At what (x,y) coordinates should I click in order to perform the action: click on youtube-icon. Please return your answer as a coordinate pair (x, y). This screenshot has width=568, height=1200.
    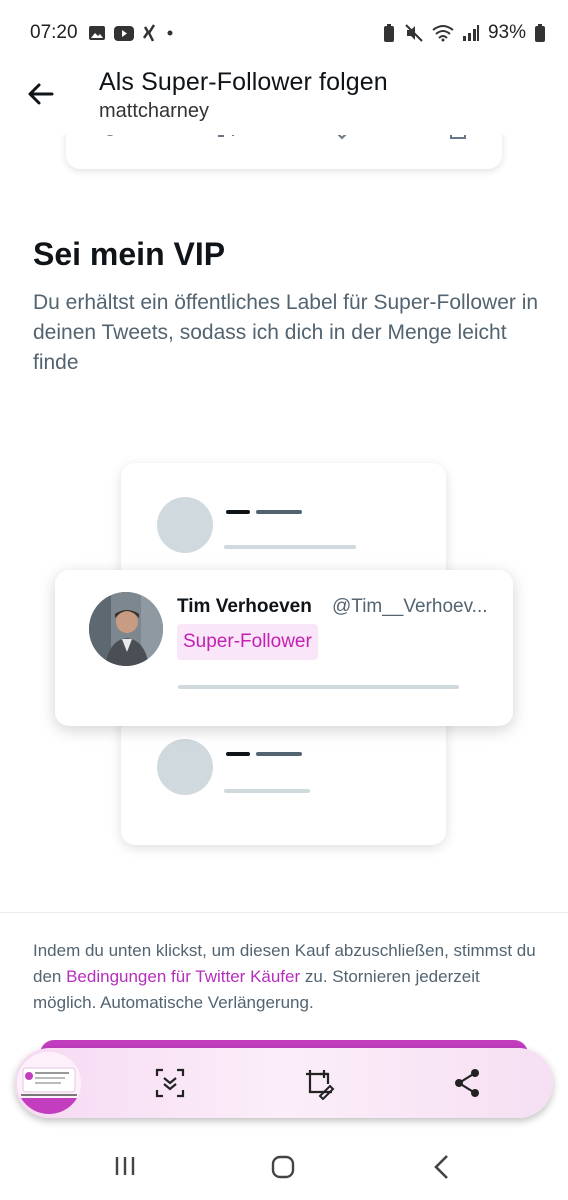
    Looking at the image, I should click on (124, 33).